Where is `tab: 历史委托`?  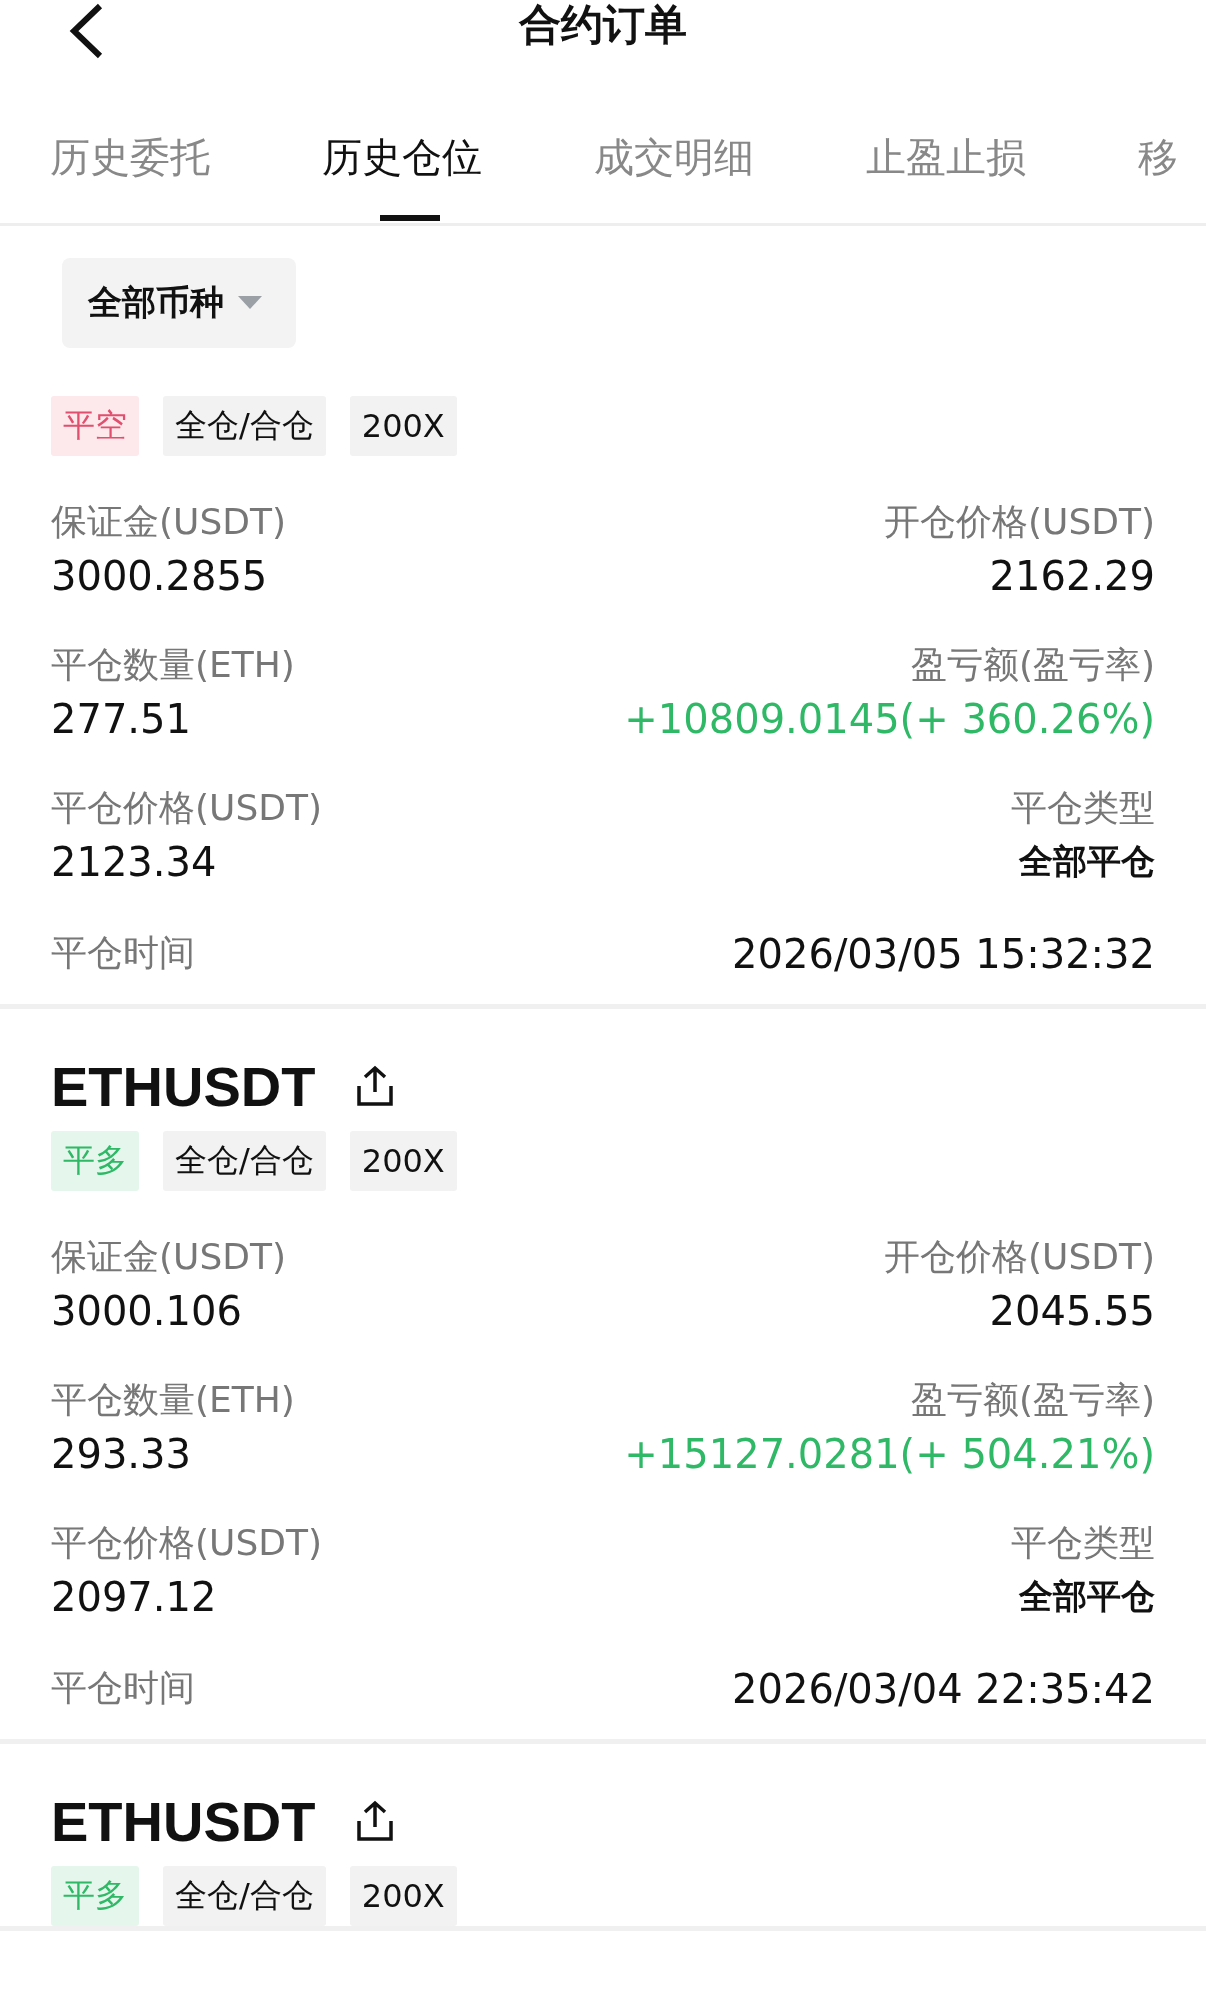 tab: 历史委托 is located at coordinates (186, 146).